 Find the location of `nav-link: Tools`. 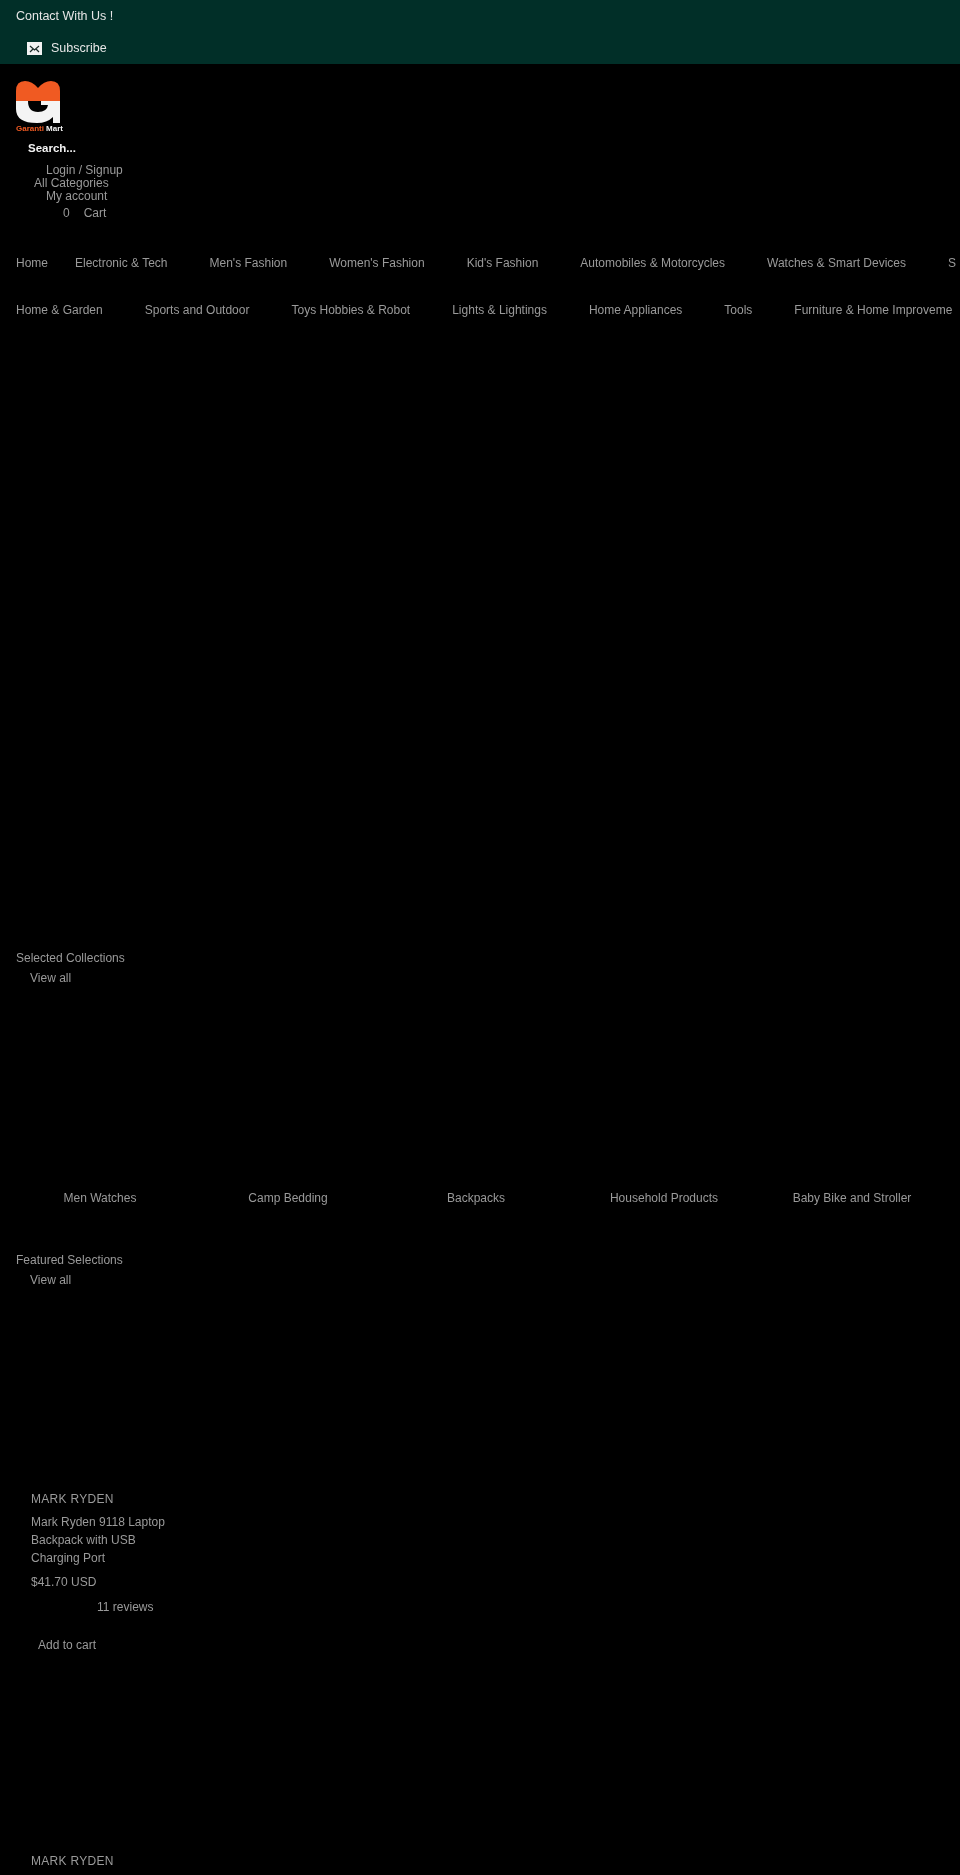

nav-link: Tools is located at coordinates (738, 310).